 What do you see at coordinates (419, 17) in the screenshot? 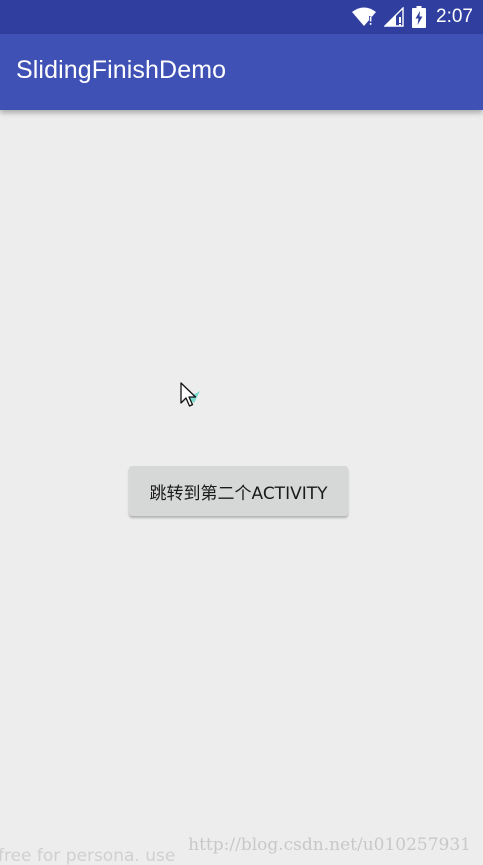
I see `battery-charging-icon` at bounding box center [419, 17].